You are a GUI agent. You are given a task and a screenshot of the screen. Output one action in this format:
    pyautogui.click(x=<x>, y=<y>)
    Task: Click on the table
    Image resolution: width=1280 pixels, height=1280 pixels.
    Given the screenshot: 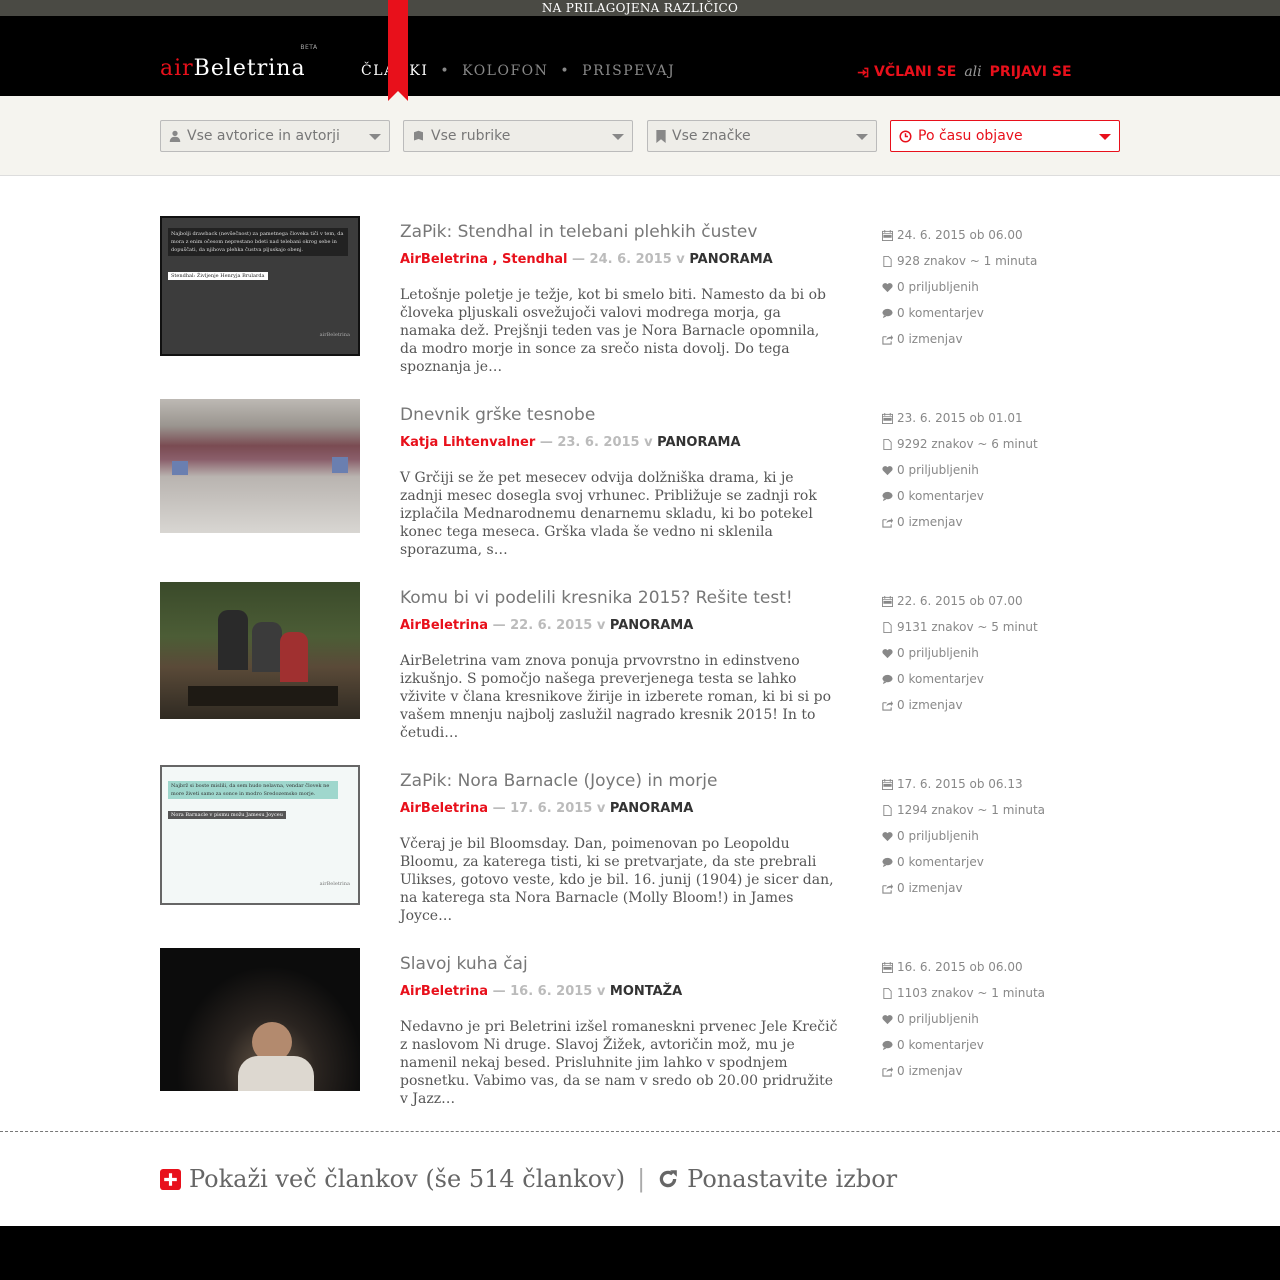 What is the action you would take?
    pyautogui.click(x=263, y=696)
    